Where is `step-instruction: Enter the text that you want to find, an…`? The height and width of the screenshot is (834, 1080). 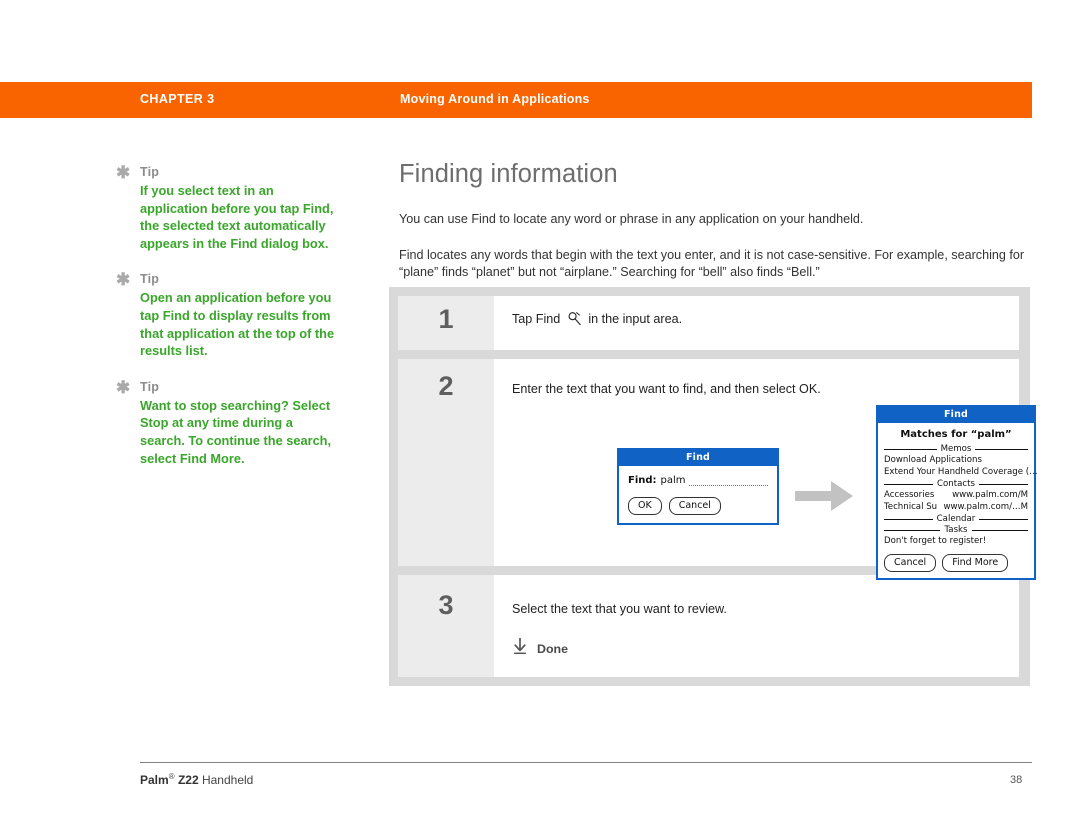
step-instruction: Enter the text that you want to find, an… is located at coordinates (666, 389).